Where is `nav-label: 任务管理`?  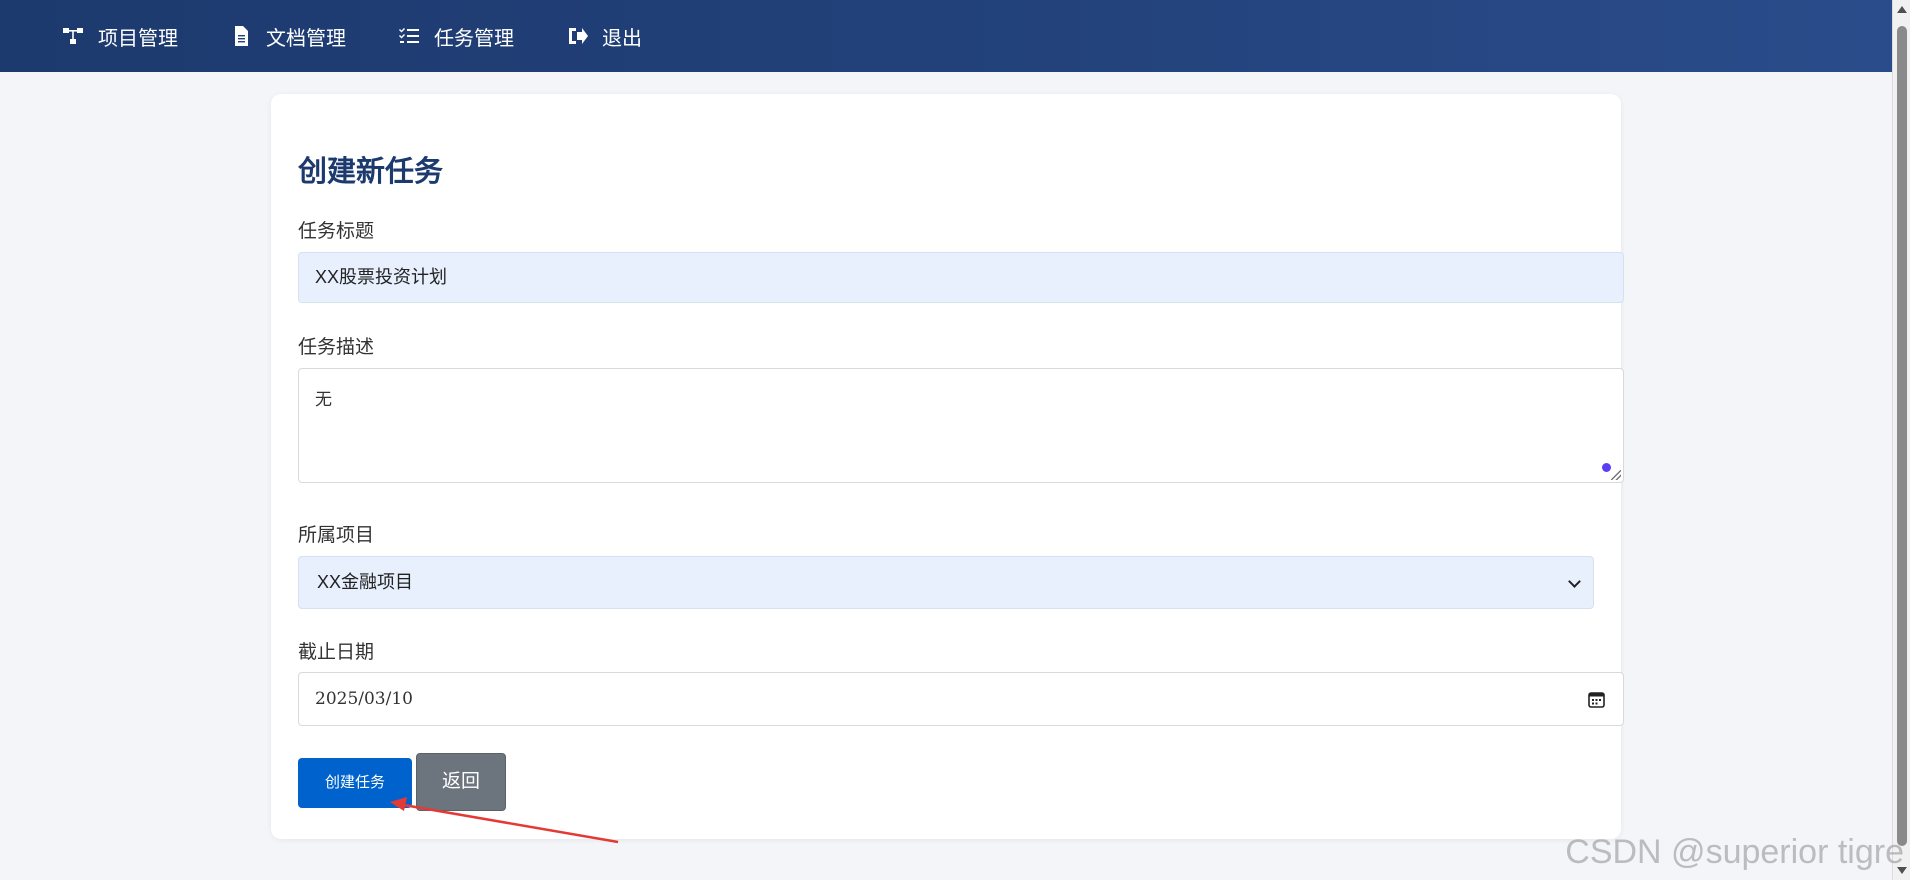
nav-label: 任务管理 is located at coordinates (474, 38).